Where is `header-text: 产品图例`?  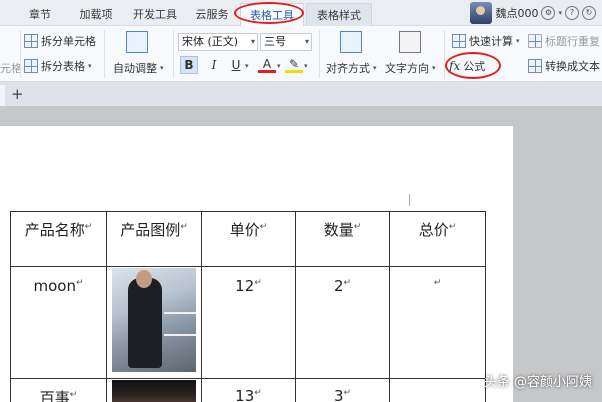 header-text: 产品图例 is located at coordinates (150, 230).